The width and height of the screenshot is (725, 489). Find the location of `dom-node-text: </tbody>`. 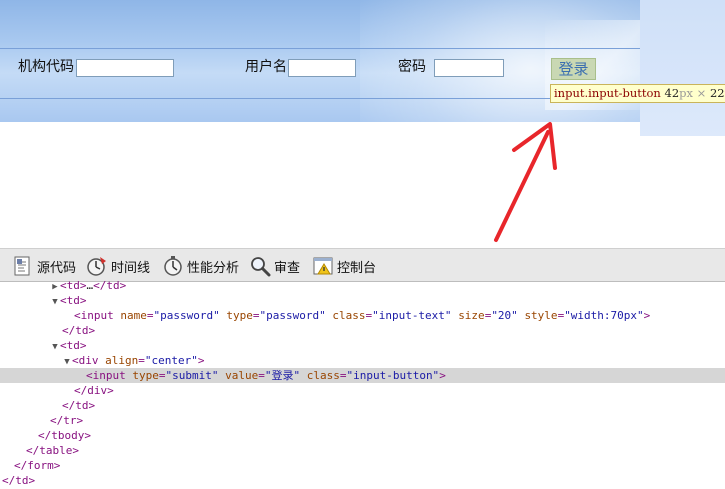

dom-node-text: </tbody> is located at coordinates (64, 435).